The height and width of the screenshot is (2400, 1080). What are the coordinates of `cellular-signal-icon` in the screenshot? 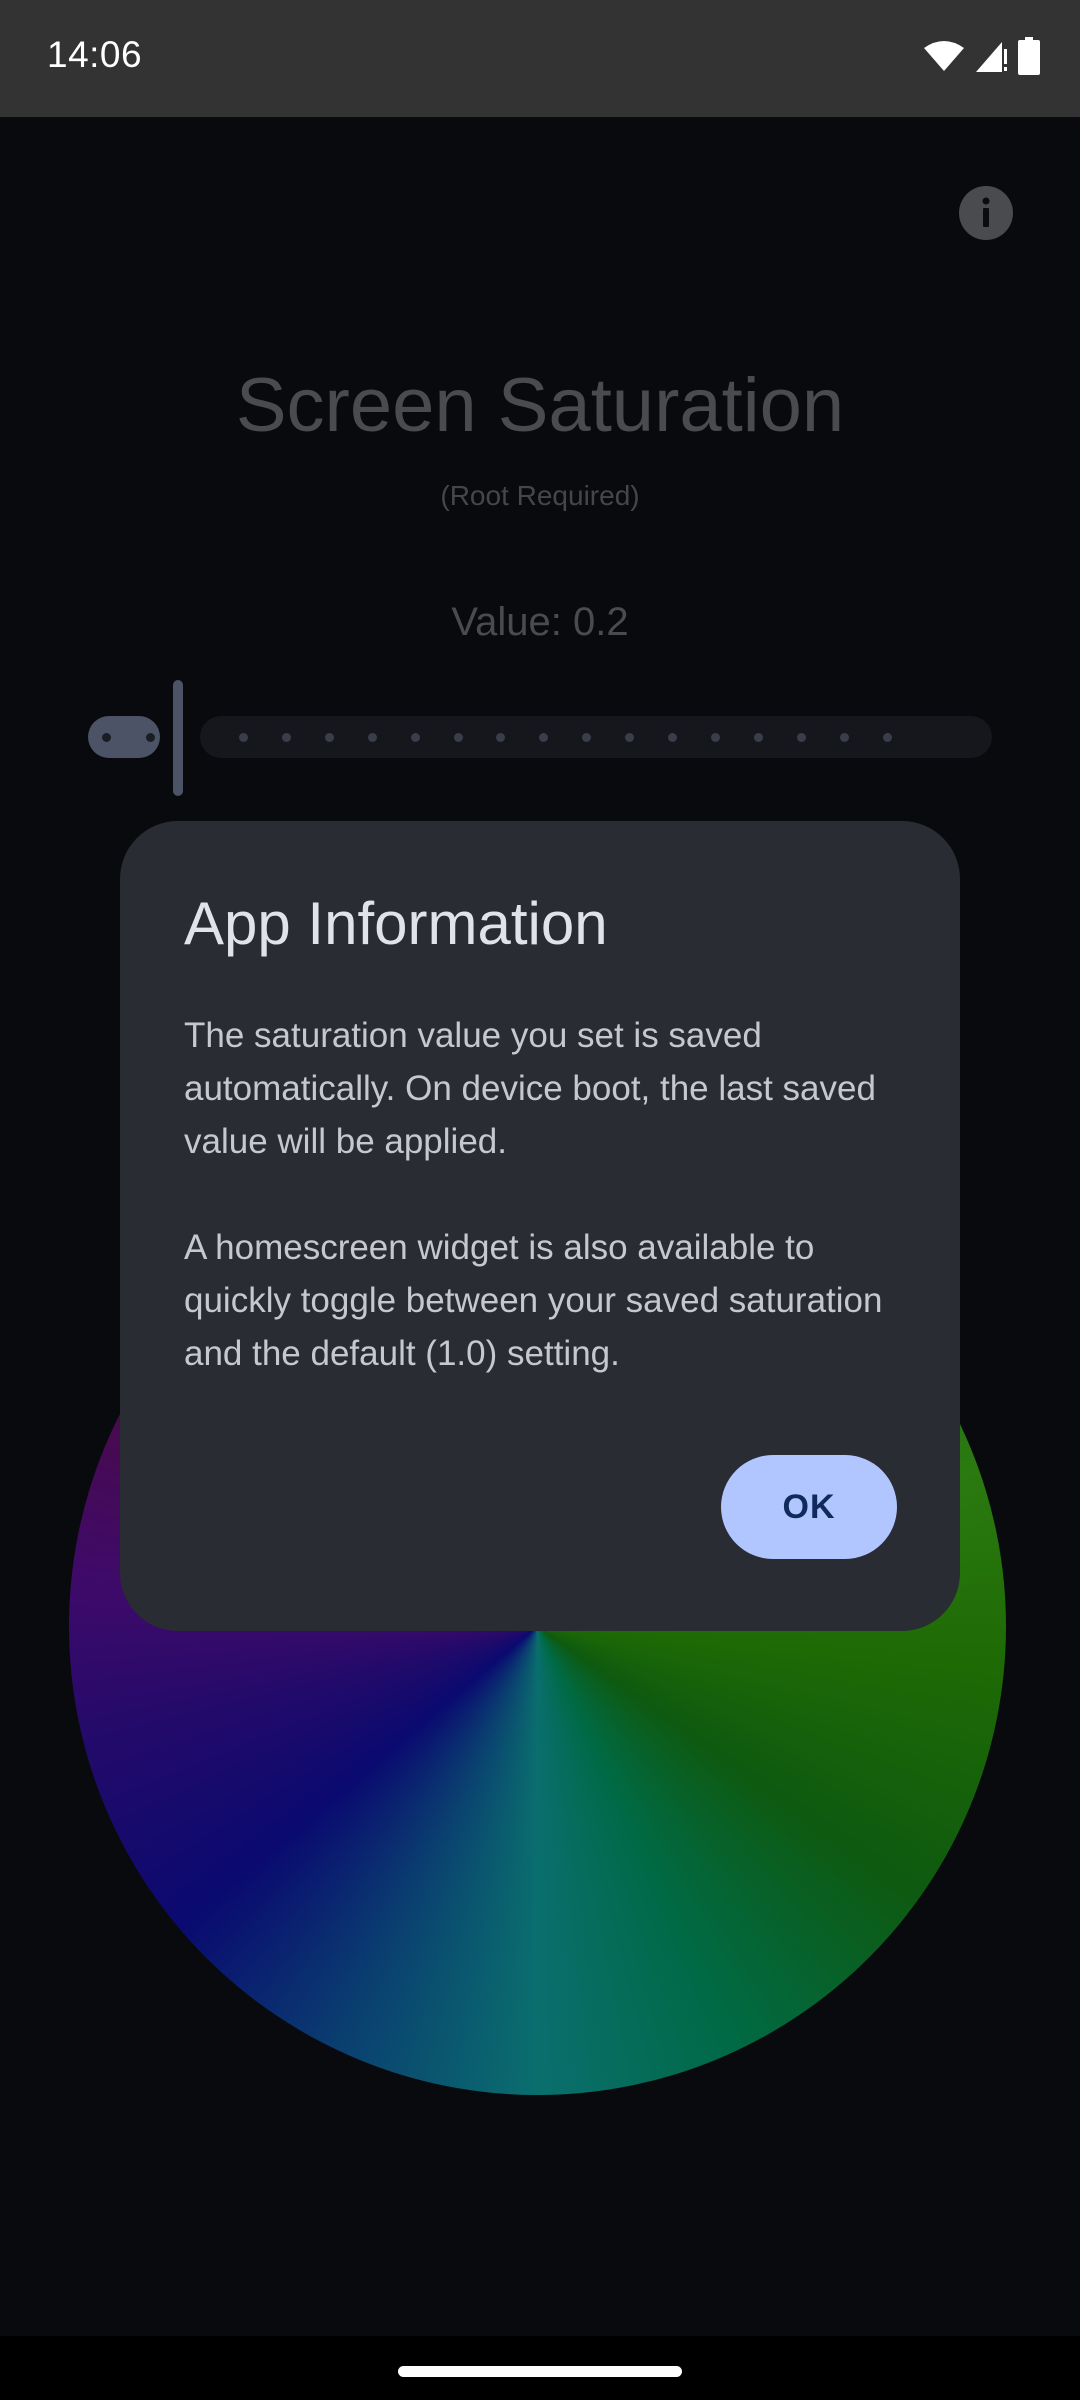 It's located at (991, 56).